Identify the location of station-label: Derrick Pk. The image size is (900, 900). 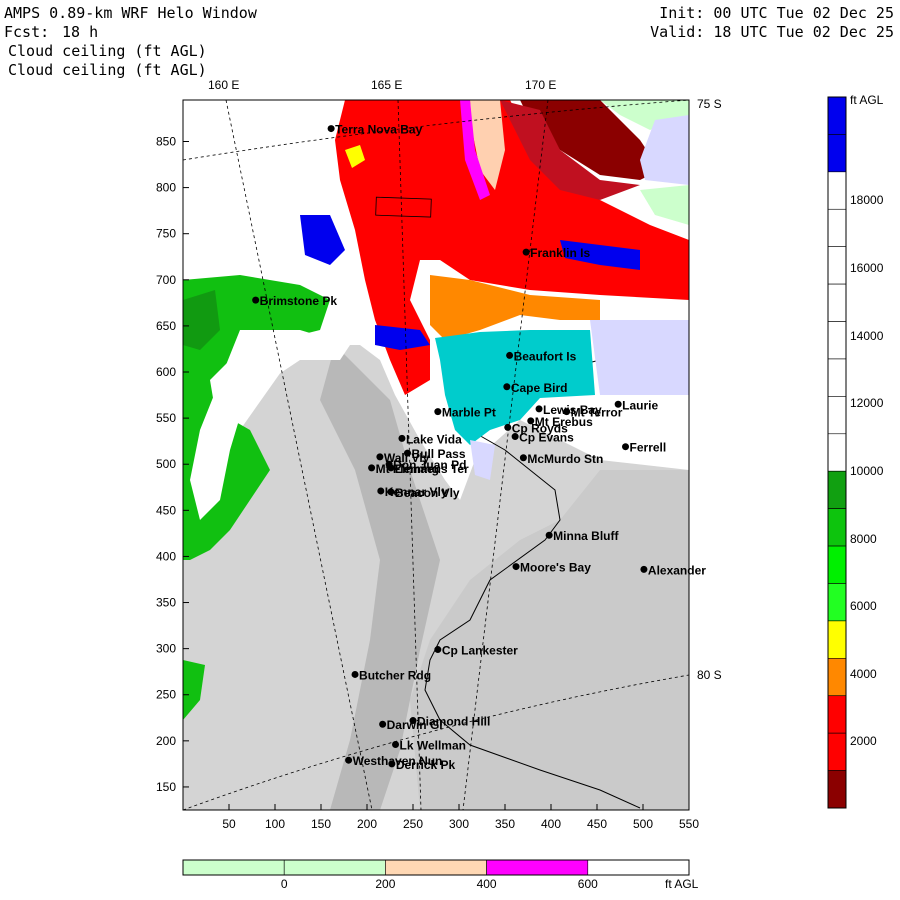
(426, 765).